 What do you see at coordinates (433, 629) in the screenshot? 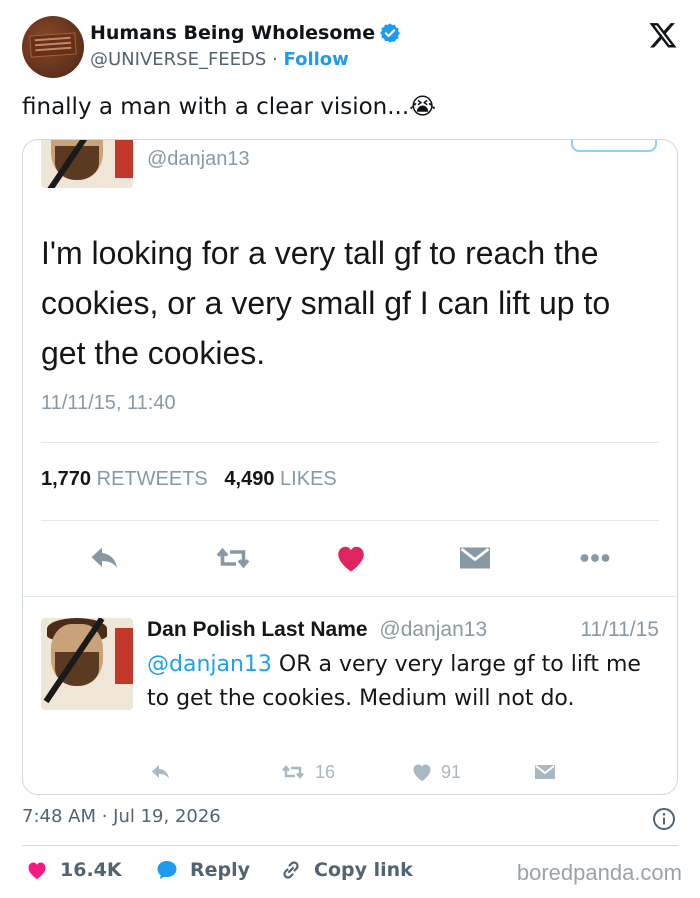
I see `reply-author-handle: @danjan13` at bounding box center [433, 629].